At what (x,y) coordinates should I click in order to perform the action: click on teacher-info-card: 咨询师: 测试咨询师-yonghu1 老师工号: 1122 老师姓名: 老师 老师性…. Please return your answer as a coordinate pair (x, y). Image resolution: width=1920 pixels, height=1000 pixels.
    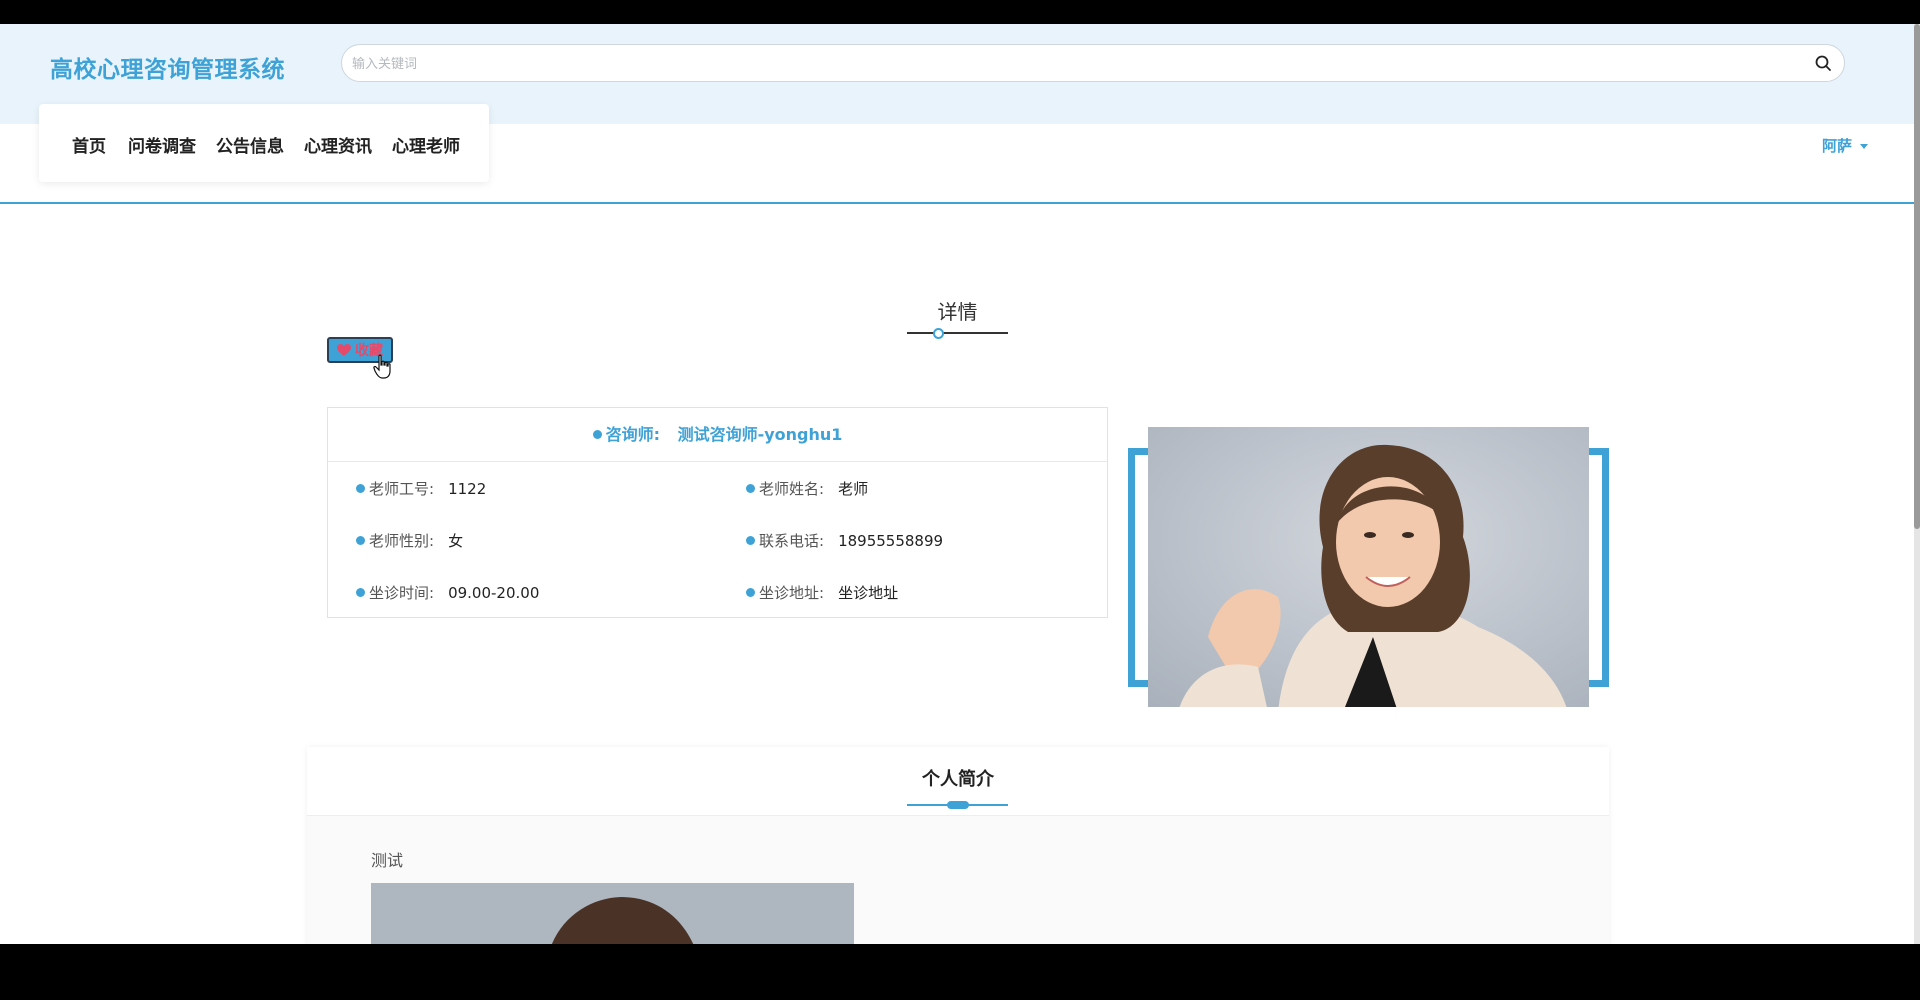
    Looking at the image, I should click on (717, 512).